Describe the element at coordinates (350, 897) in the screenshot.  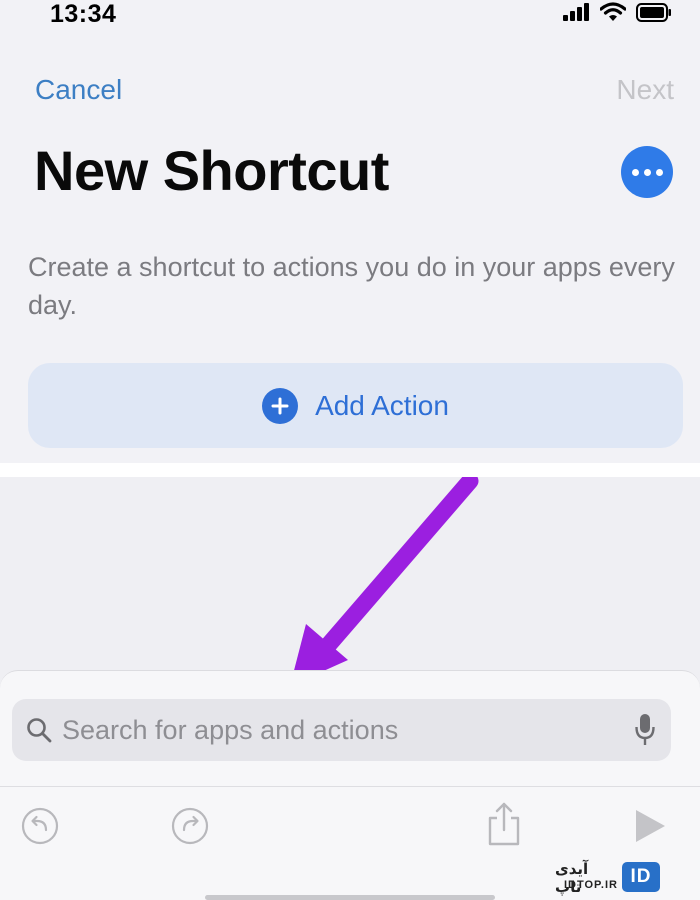
I see `home-indicator` at that location.